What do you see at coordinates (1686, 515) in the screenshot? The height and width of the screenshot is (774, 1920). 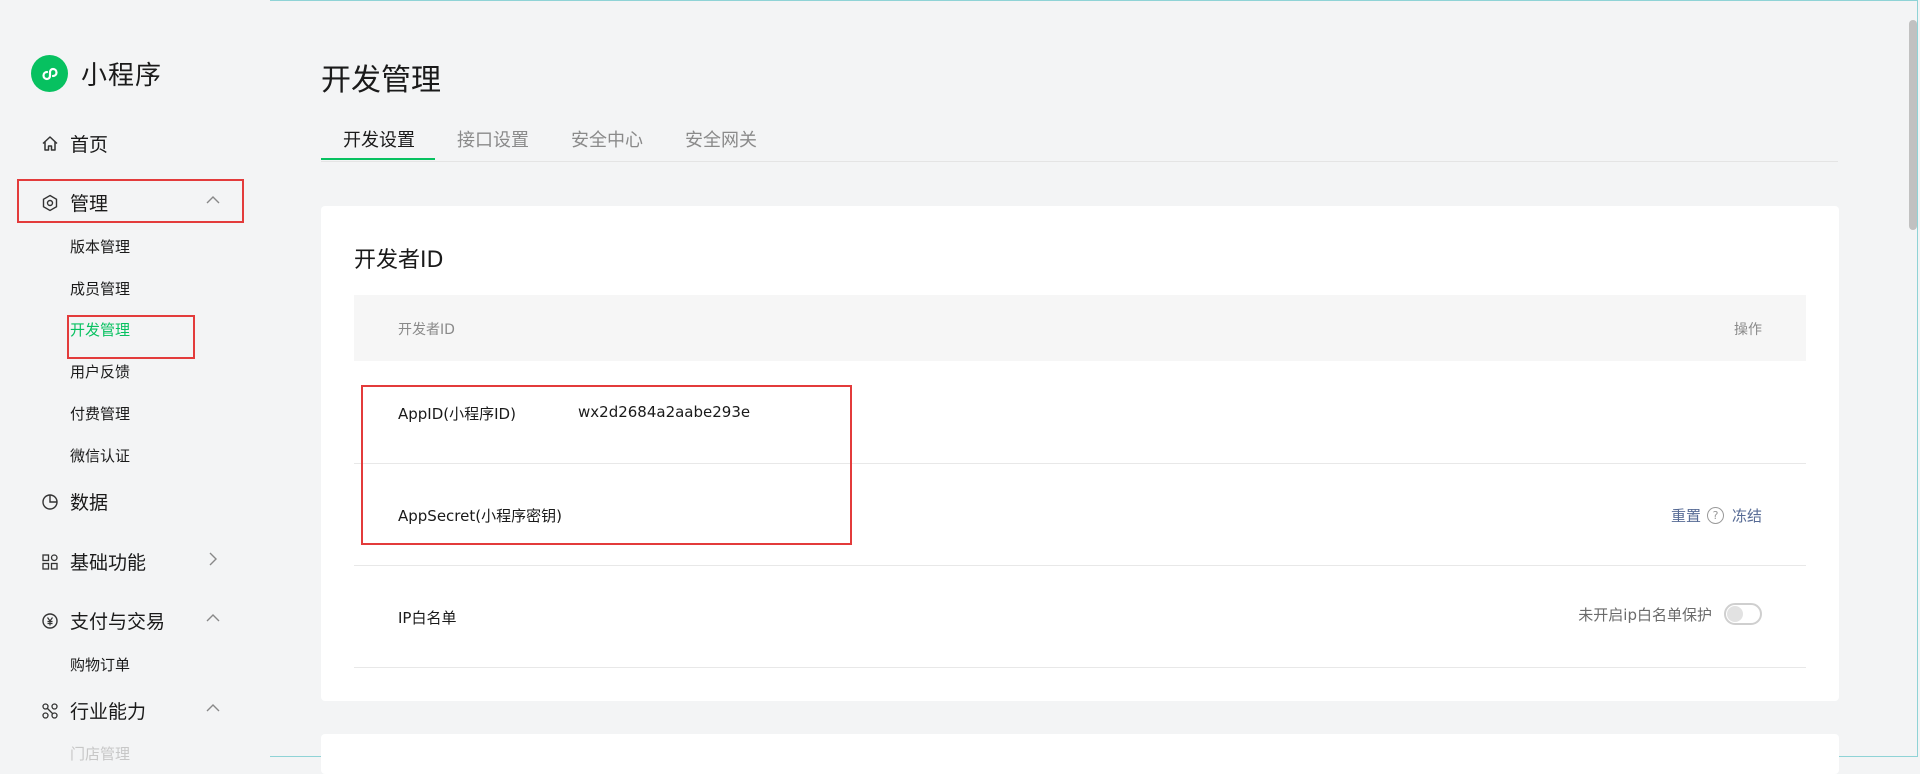 I see `reset-button: 重置` at bounding box center [1686, 515].